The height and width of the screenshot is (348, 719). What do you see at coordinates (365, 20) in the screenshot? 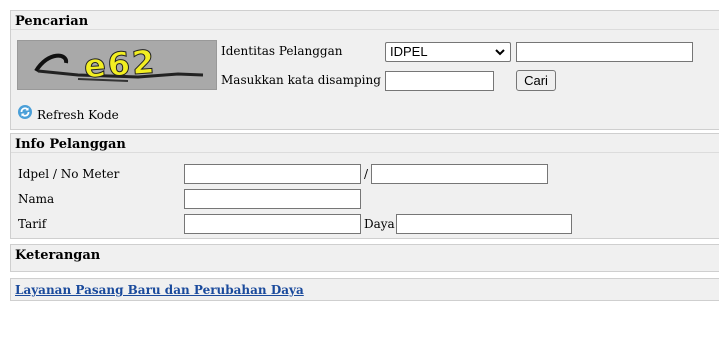
I see `search-panel-title: Pencarian` at bounding box center [365, 20].